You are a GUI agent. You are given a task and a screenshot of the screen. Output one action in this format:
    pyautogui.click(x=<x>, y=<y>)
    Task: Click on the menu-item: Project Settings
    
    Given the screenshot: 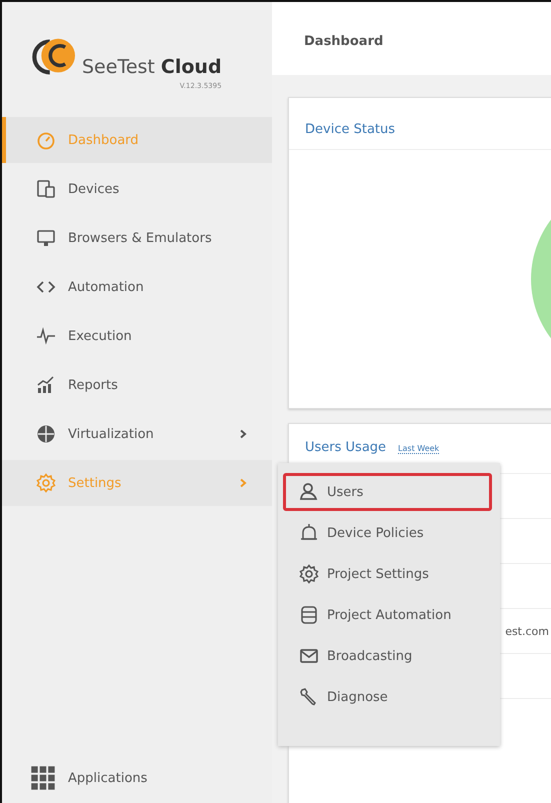 What is the action you would take?
    pyautogui.click(x=387, y=574)
    